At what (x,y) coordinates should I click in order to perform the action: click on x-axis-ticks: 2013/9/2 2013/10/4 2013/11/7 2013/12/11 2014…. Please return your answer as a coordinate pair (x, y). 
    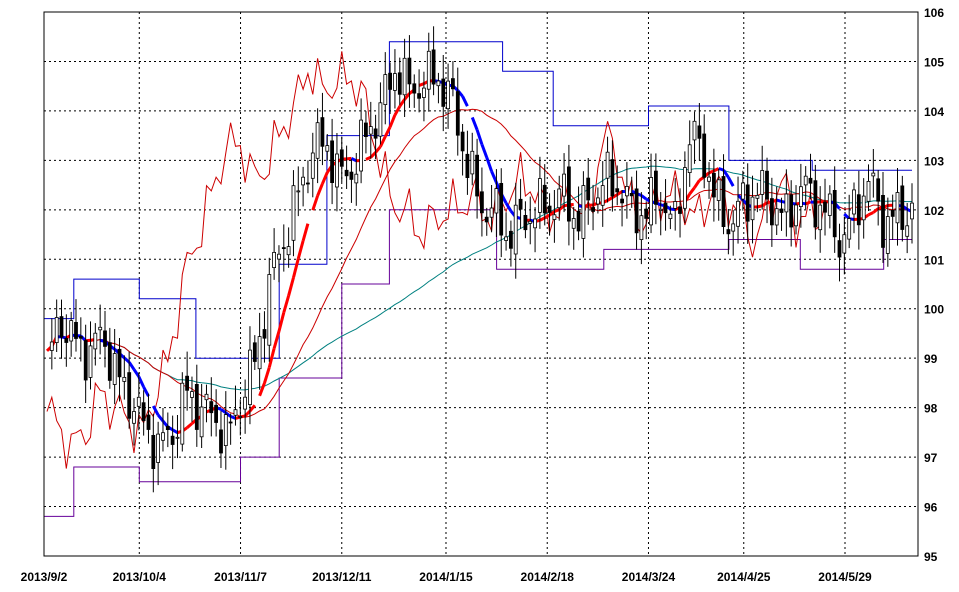
    Looking at the image, I should click on (446, 577).